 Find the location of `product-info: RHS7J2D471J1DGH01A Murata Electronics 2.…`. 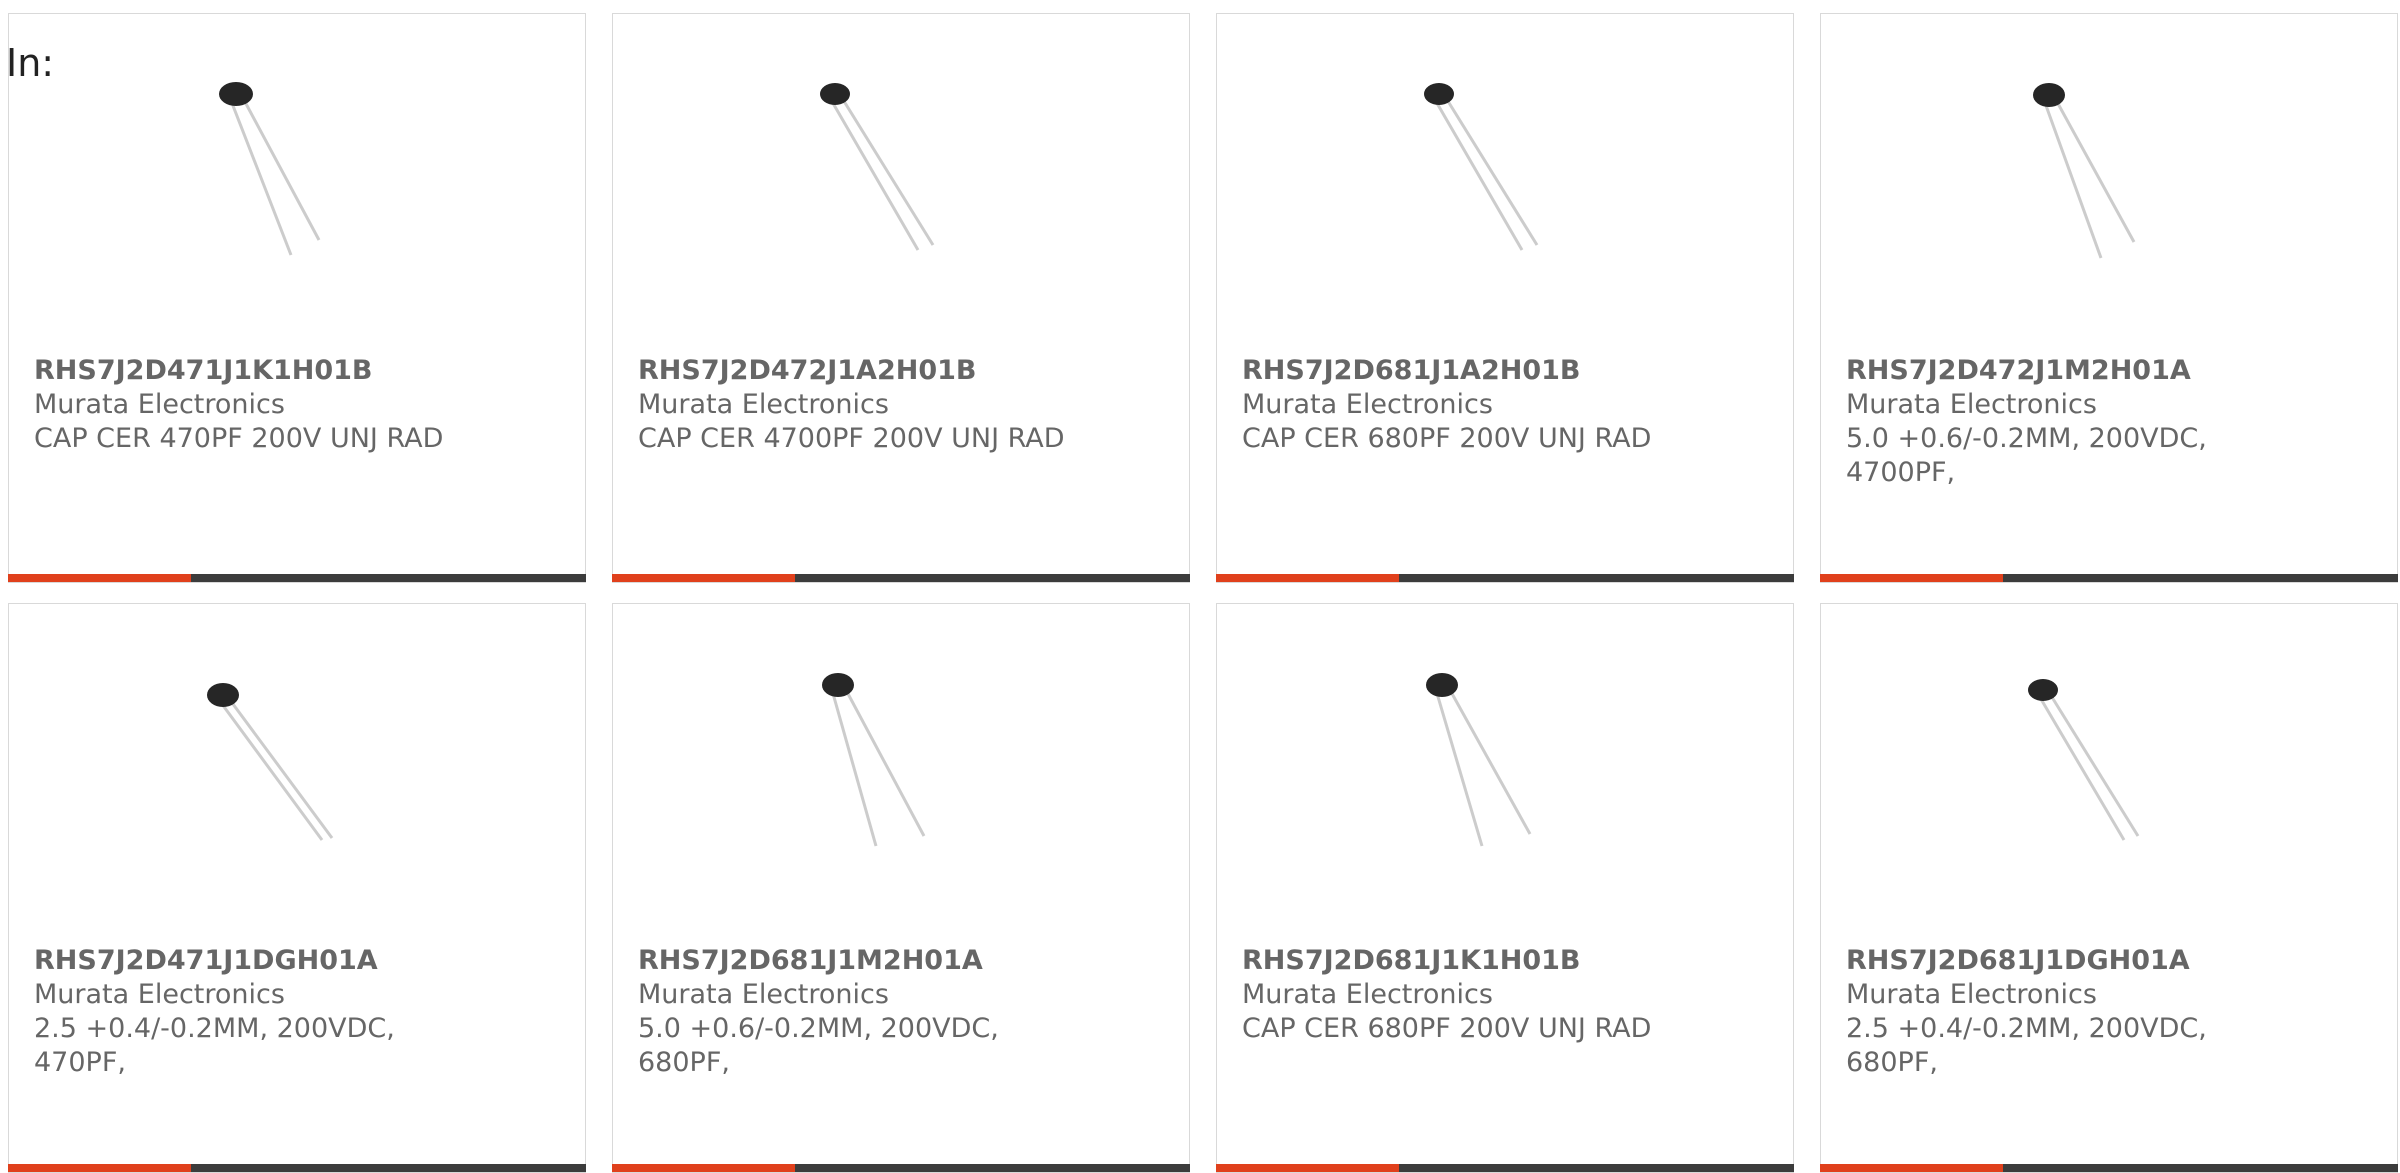

product-info: RHS7J2D471J1DGH01A Murata Electronics 2.… is located at coordinates (254, 1012).